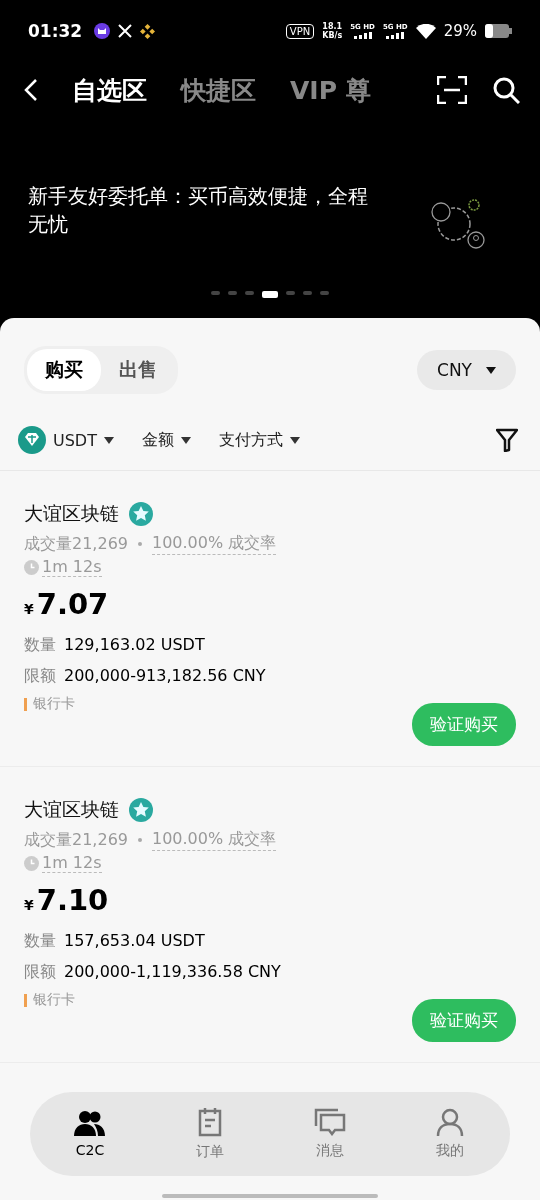 Image resolution: width=540 pixels, height=1200 pixels. I want to click on status-time: 01:32, so click(55, 31).